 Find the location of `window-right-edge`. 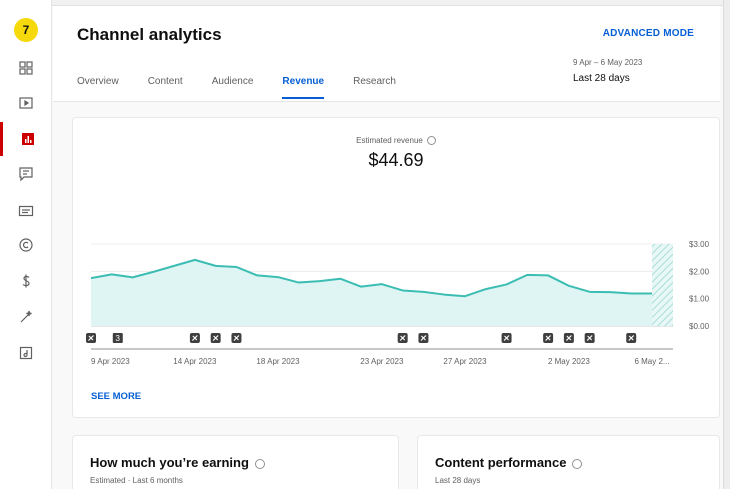

window-right-edge is located at coordinates (726, 244).